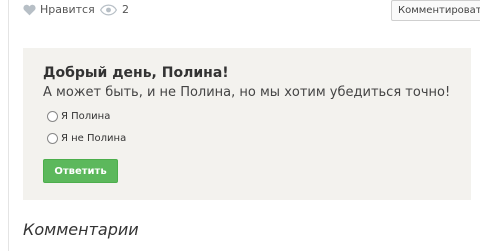 Image resolution: width=480 pixels, height=251 pixels. Describe the element at coordinates (67, 9) in the screenshot. I see `like-label: Нравится` at that location.